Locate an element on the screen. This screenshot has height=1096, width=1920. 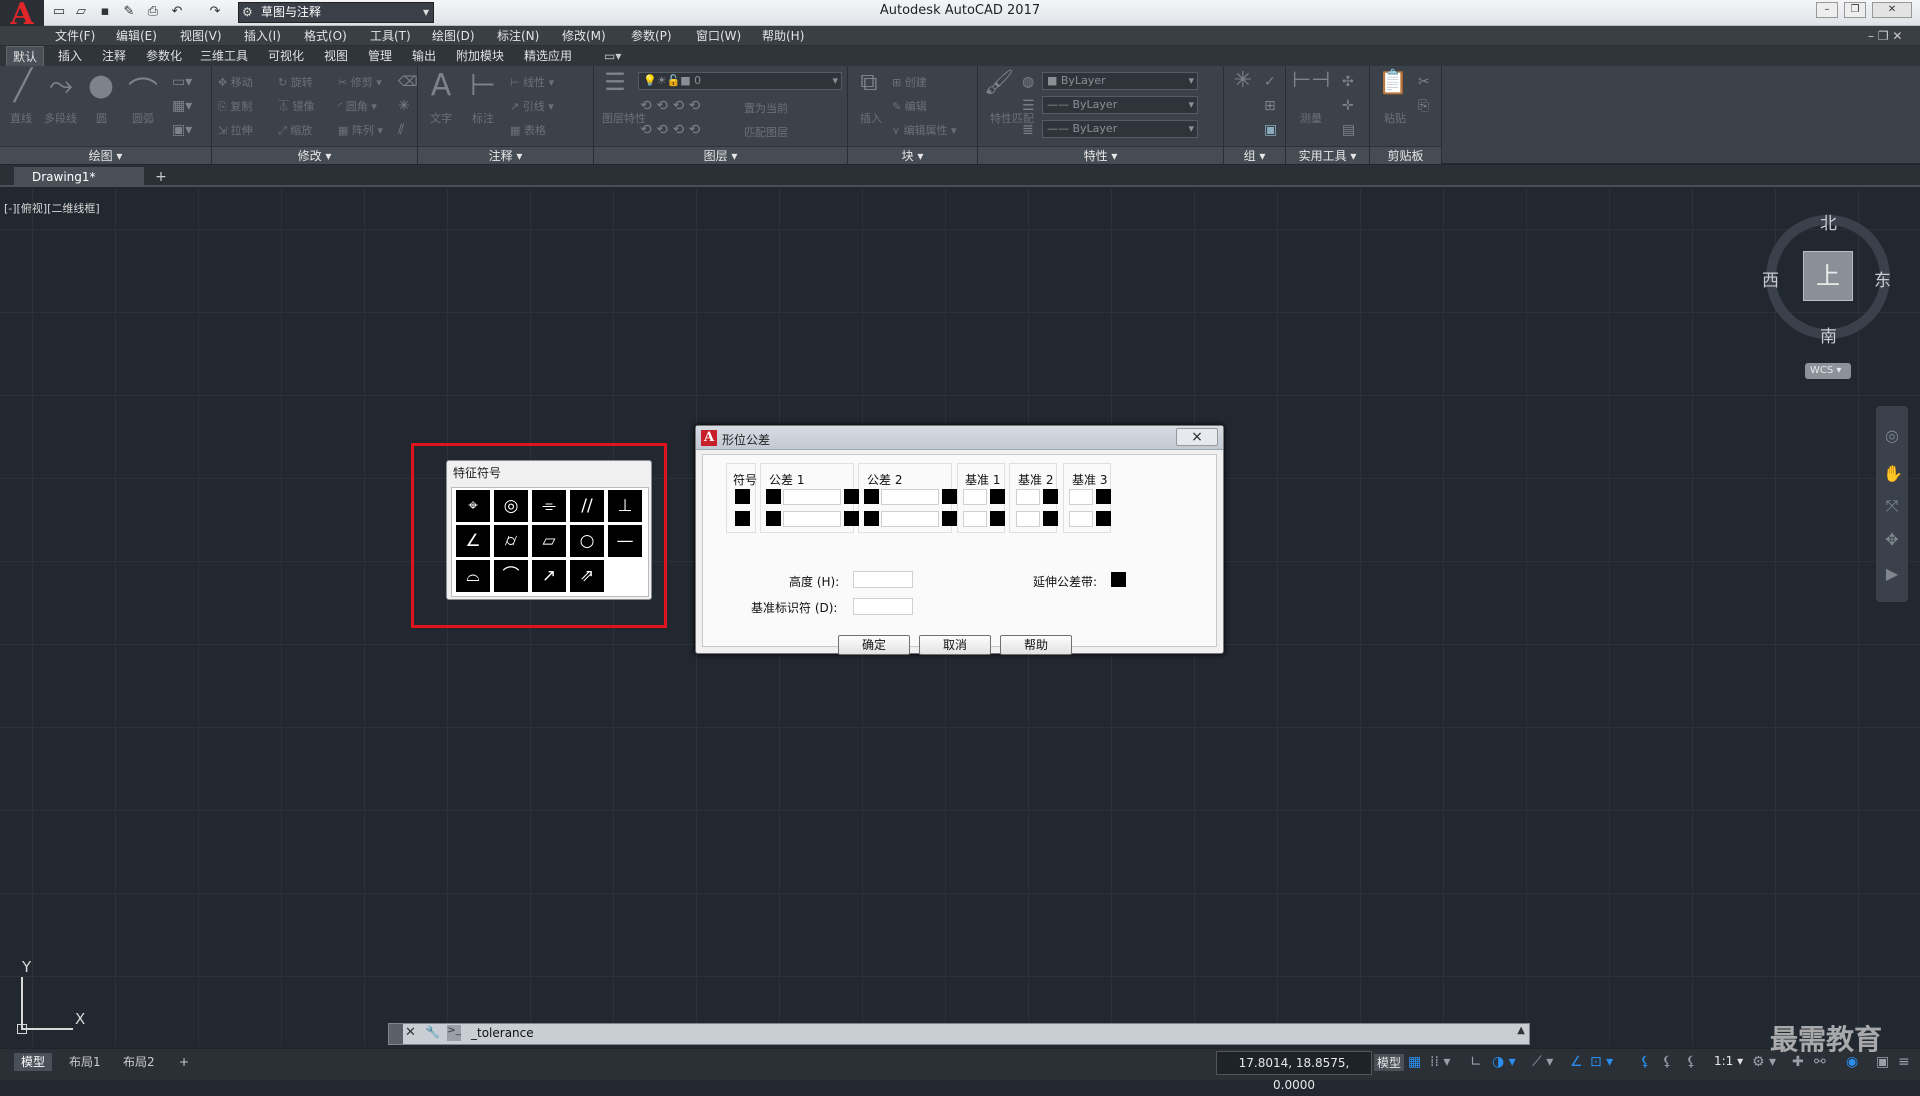
circular-runout-symbol: ↗ is located at coordinates (549, 576).